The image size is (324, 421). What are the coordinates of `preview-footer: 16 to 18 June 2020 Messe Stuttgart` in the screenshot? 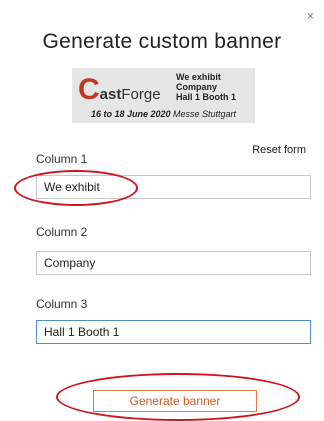 It's located at (163, 114).